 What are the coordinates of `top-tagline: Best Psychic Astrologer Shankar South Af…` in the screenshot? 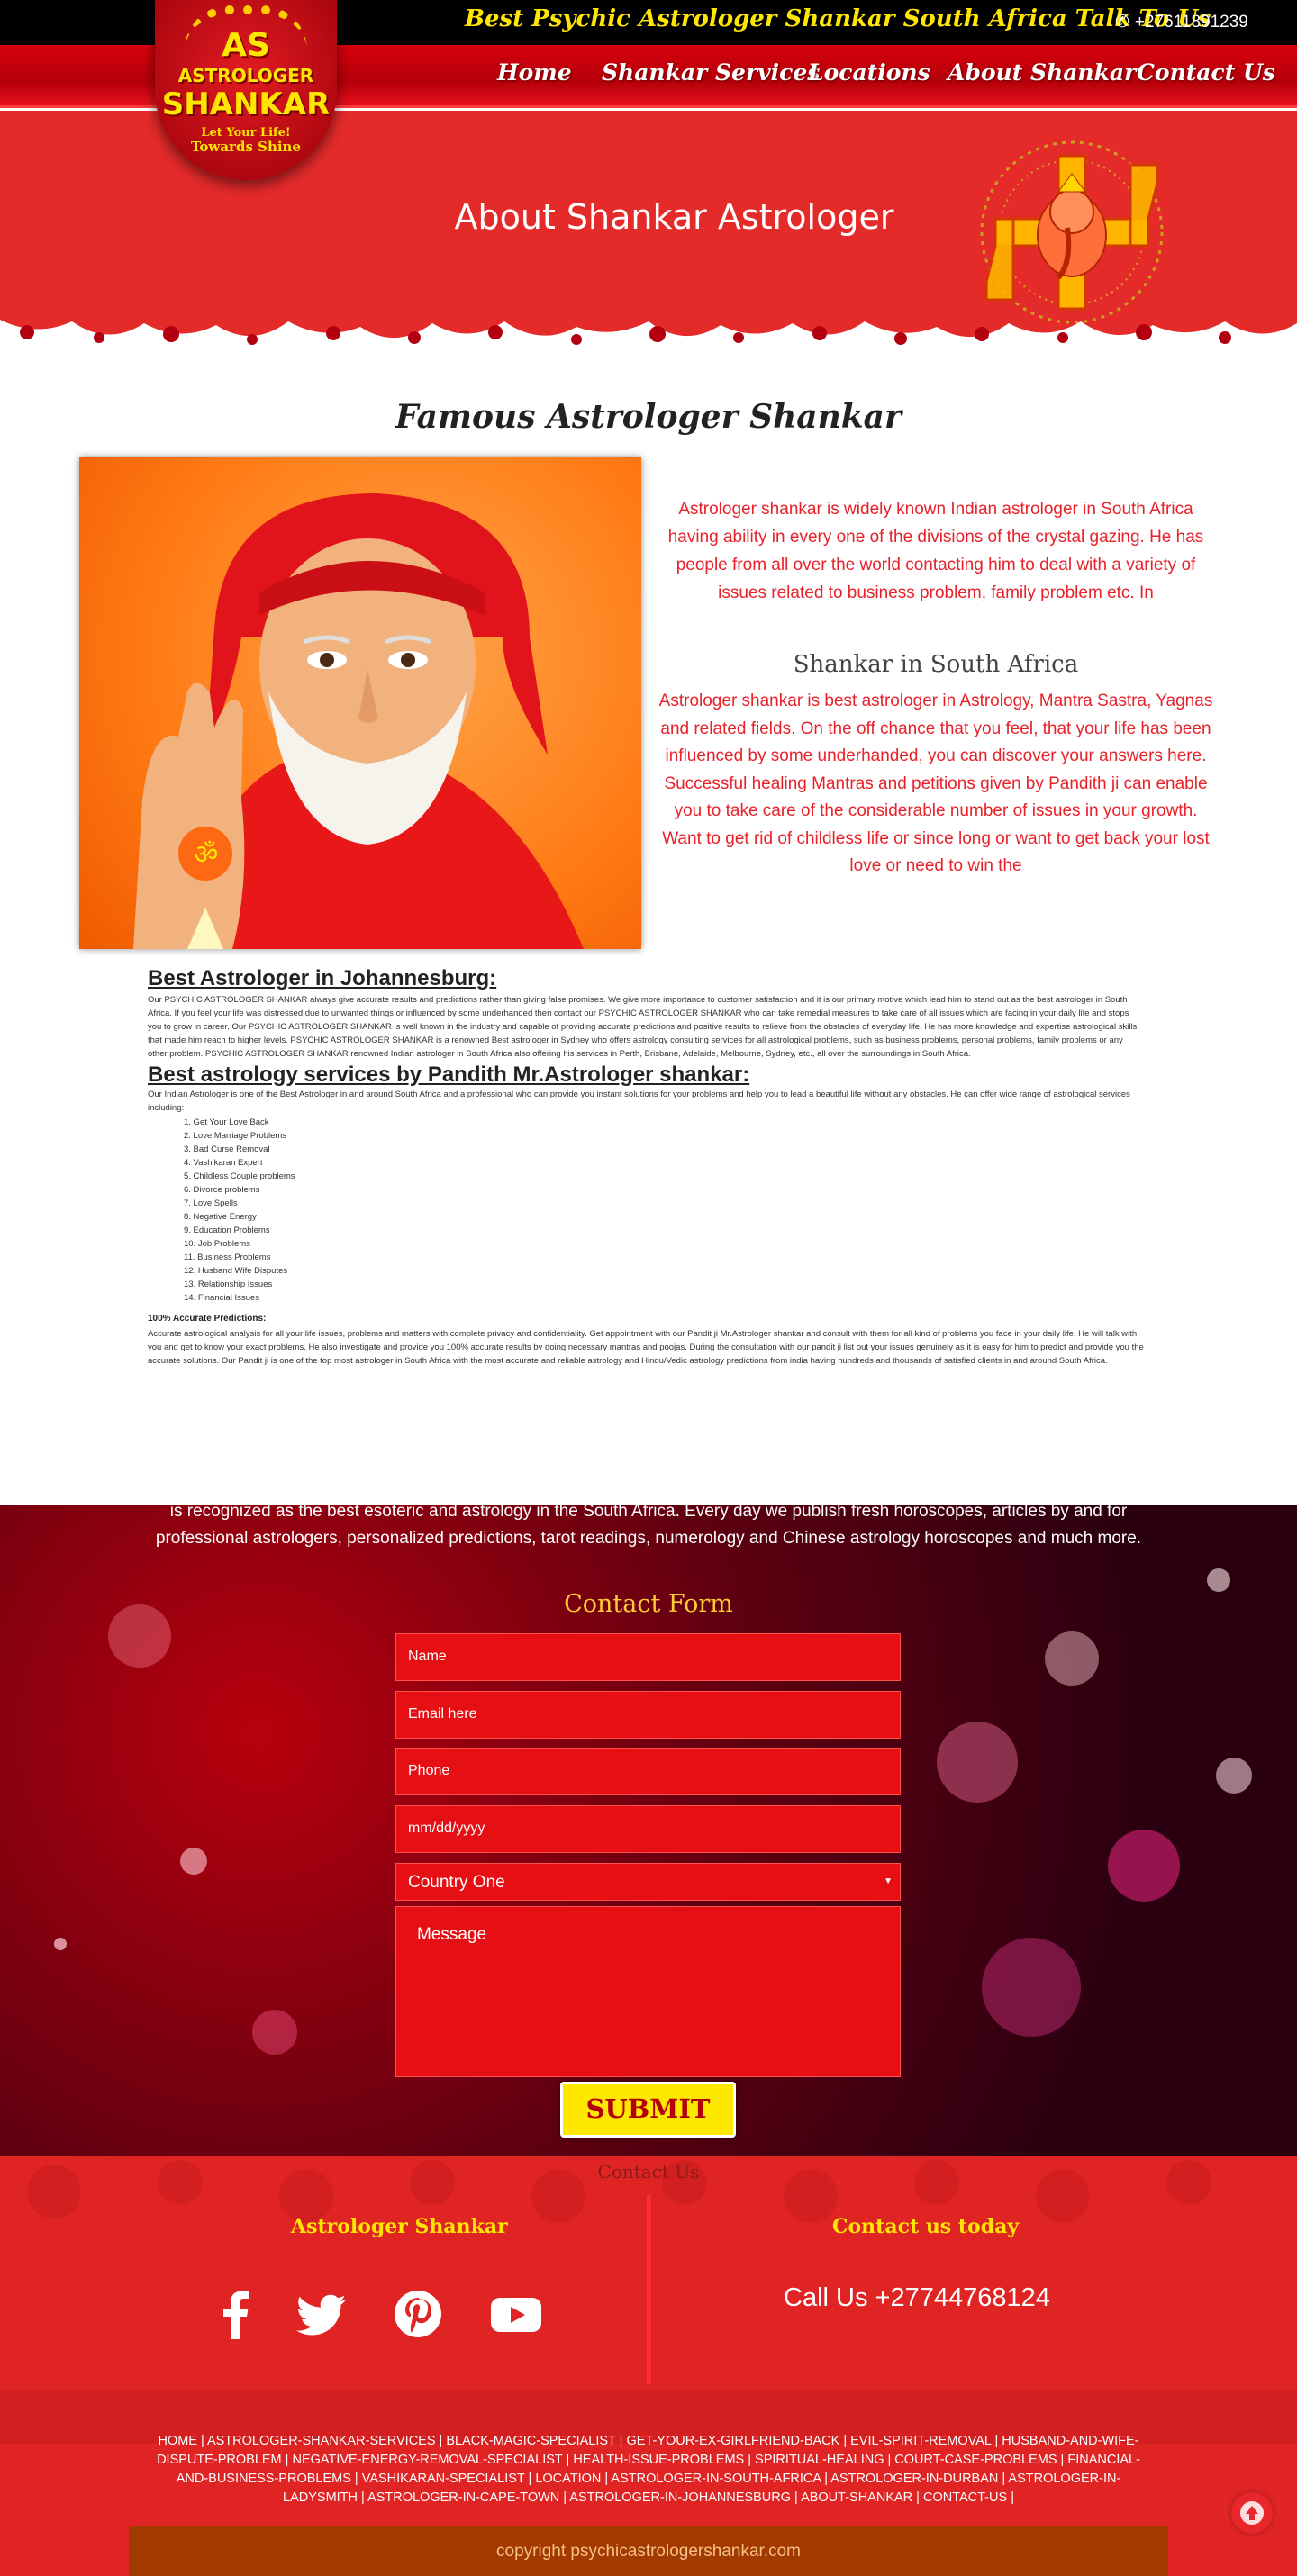 It's located at (838, 18).